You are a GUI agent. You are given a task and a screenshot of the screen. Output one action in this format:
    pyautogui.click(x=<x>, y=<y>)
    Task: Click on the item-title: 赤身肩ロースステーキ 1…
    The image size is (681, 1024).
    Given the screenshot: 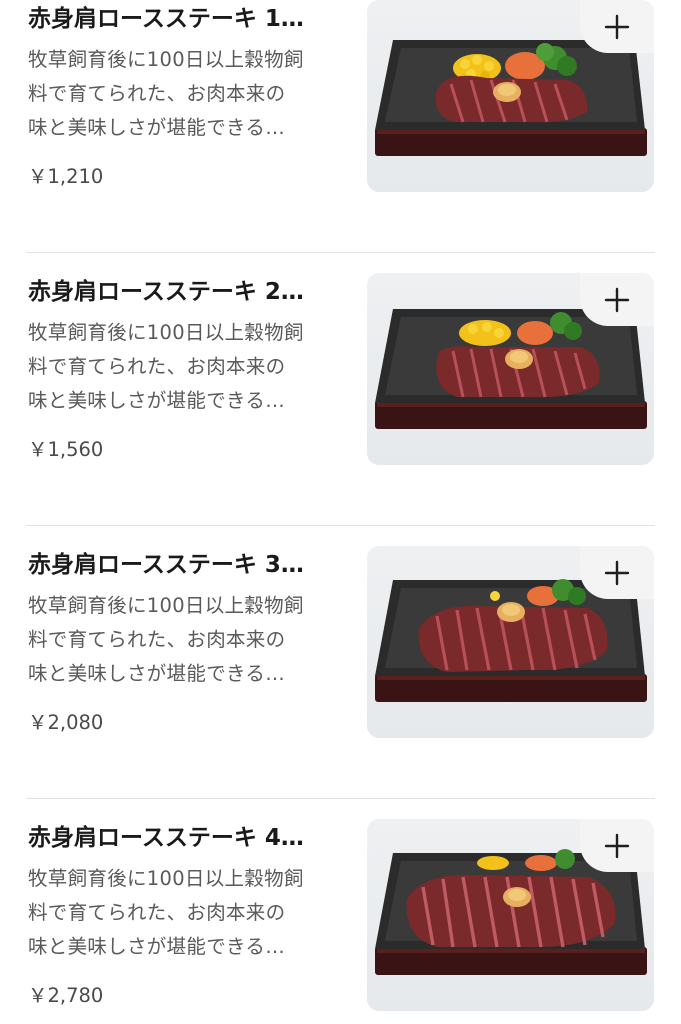 What is the action you would take?
    pyautogui.click(x=166, y=19)
    